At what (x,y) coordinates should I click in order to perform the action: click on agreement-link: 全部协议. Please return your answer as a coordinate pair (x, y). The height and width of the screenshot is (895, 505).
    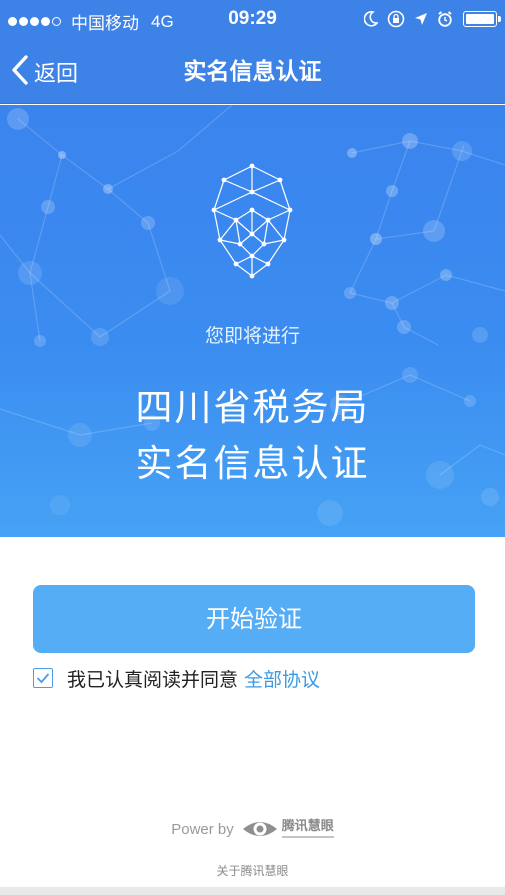
    Looking at the image, I should click on (282, 678).